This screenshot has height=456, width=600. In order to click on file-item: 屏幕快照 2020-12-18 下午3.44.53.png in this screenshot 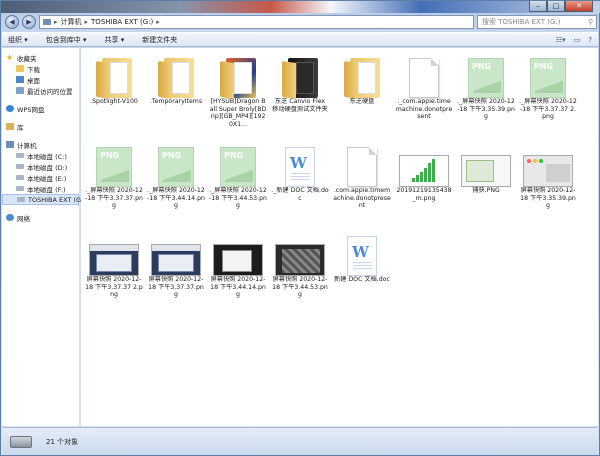, I will do `click(300, 268)`.